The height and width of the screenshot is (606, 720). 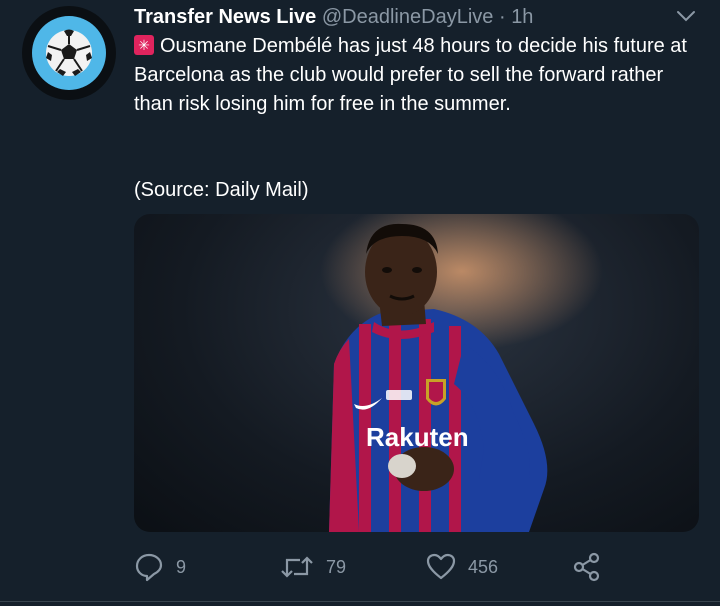 I want to click on avatar, so click(x=69, y=53).